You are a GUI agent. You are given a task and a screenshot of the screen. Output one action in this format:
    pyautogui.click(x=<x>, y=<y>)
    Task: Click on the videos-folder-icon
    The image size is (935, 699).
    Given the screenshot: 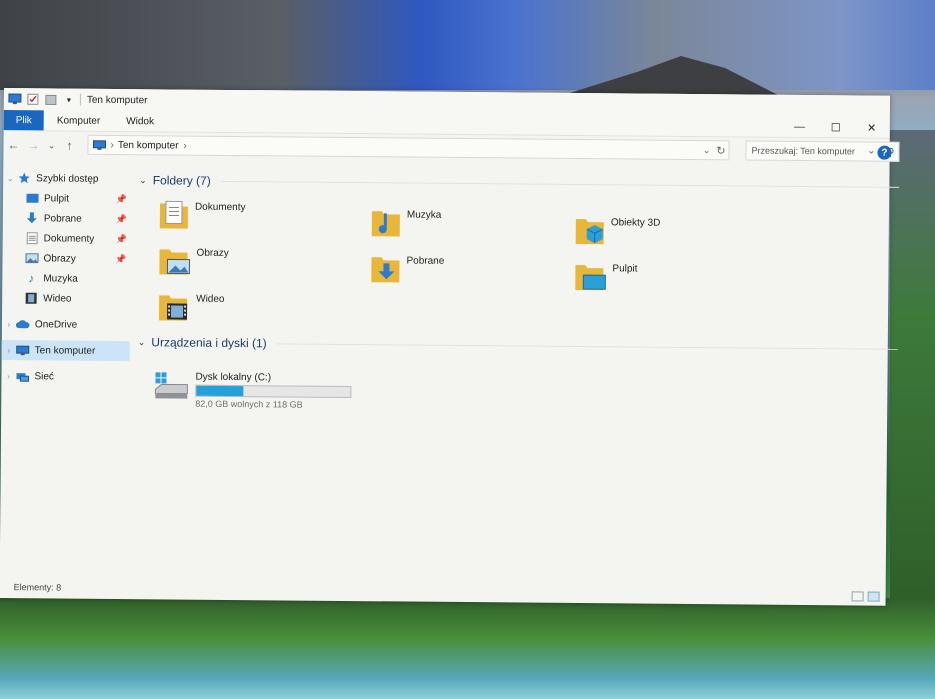 What is the action you would take?
    pyautogui.click(x=174, y=306)
    